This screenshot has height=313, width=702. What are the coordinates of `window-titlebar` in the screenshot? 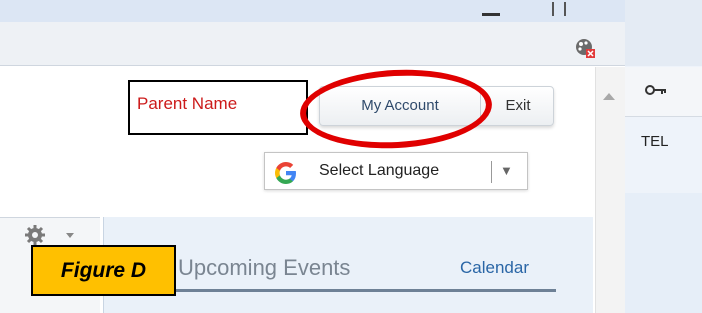 It's located at (312, 11).